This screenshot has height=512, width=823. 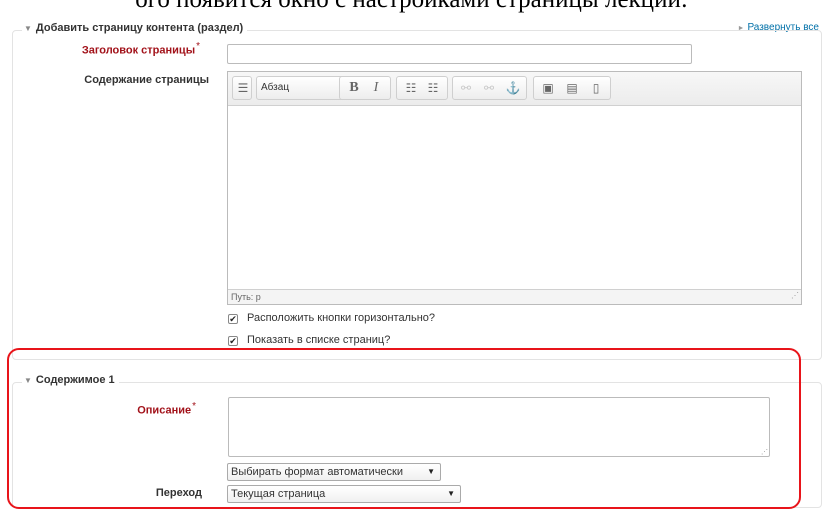 What do you see at coordinates (233, 341) in the screenshot?
I see `show-in-list-checkbox: ✔` at bounding box center [233, 341].